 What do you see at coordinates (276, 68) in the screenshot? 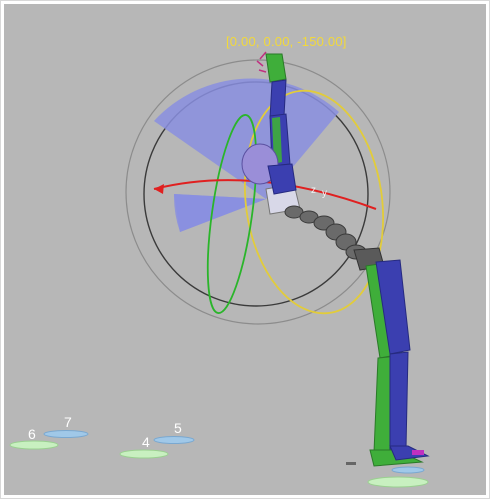
I see `raised-hand` at bounding box center [276, 68].